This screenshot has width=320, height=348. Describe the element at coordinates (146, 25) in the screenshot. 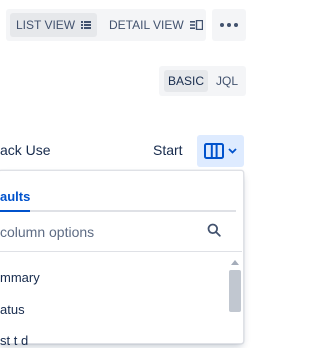

I see `detail-view-label: DETAIL VIEW` at that location.